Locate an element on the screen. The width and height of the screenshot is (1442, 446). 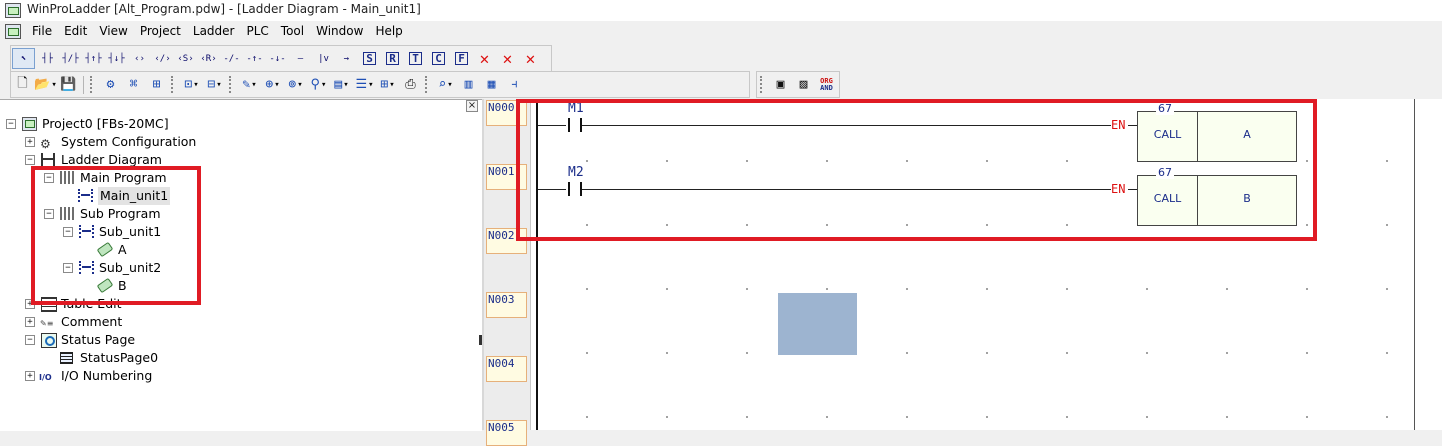
tree-label: Status Page is located at coordinates (98, 339).